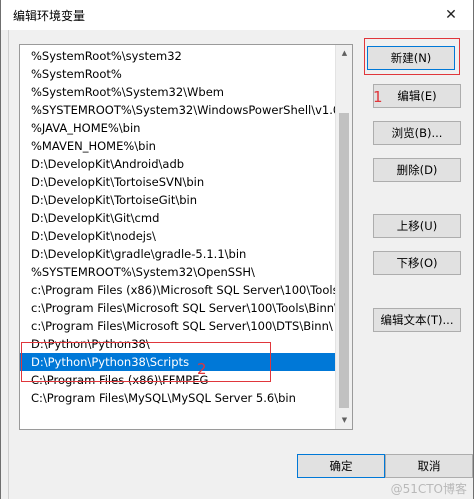 Image resolution: width=474 pixels, height=499 pixels. What do you see at coordinates (178, 56) in the screenshot?
I see `list-item: %SystemRoot%\system32` at bounding box center [178, 56].